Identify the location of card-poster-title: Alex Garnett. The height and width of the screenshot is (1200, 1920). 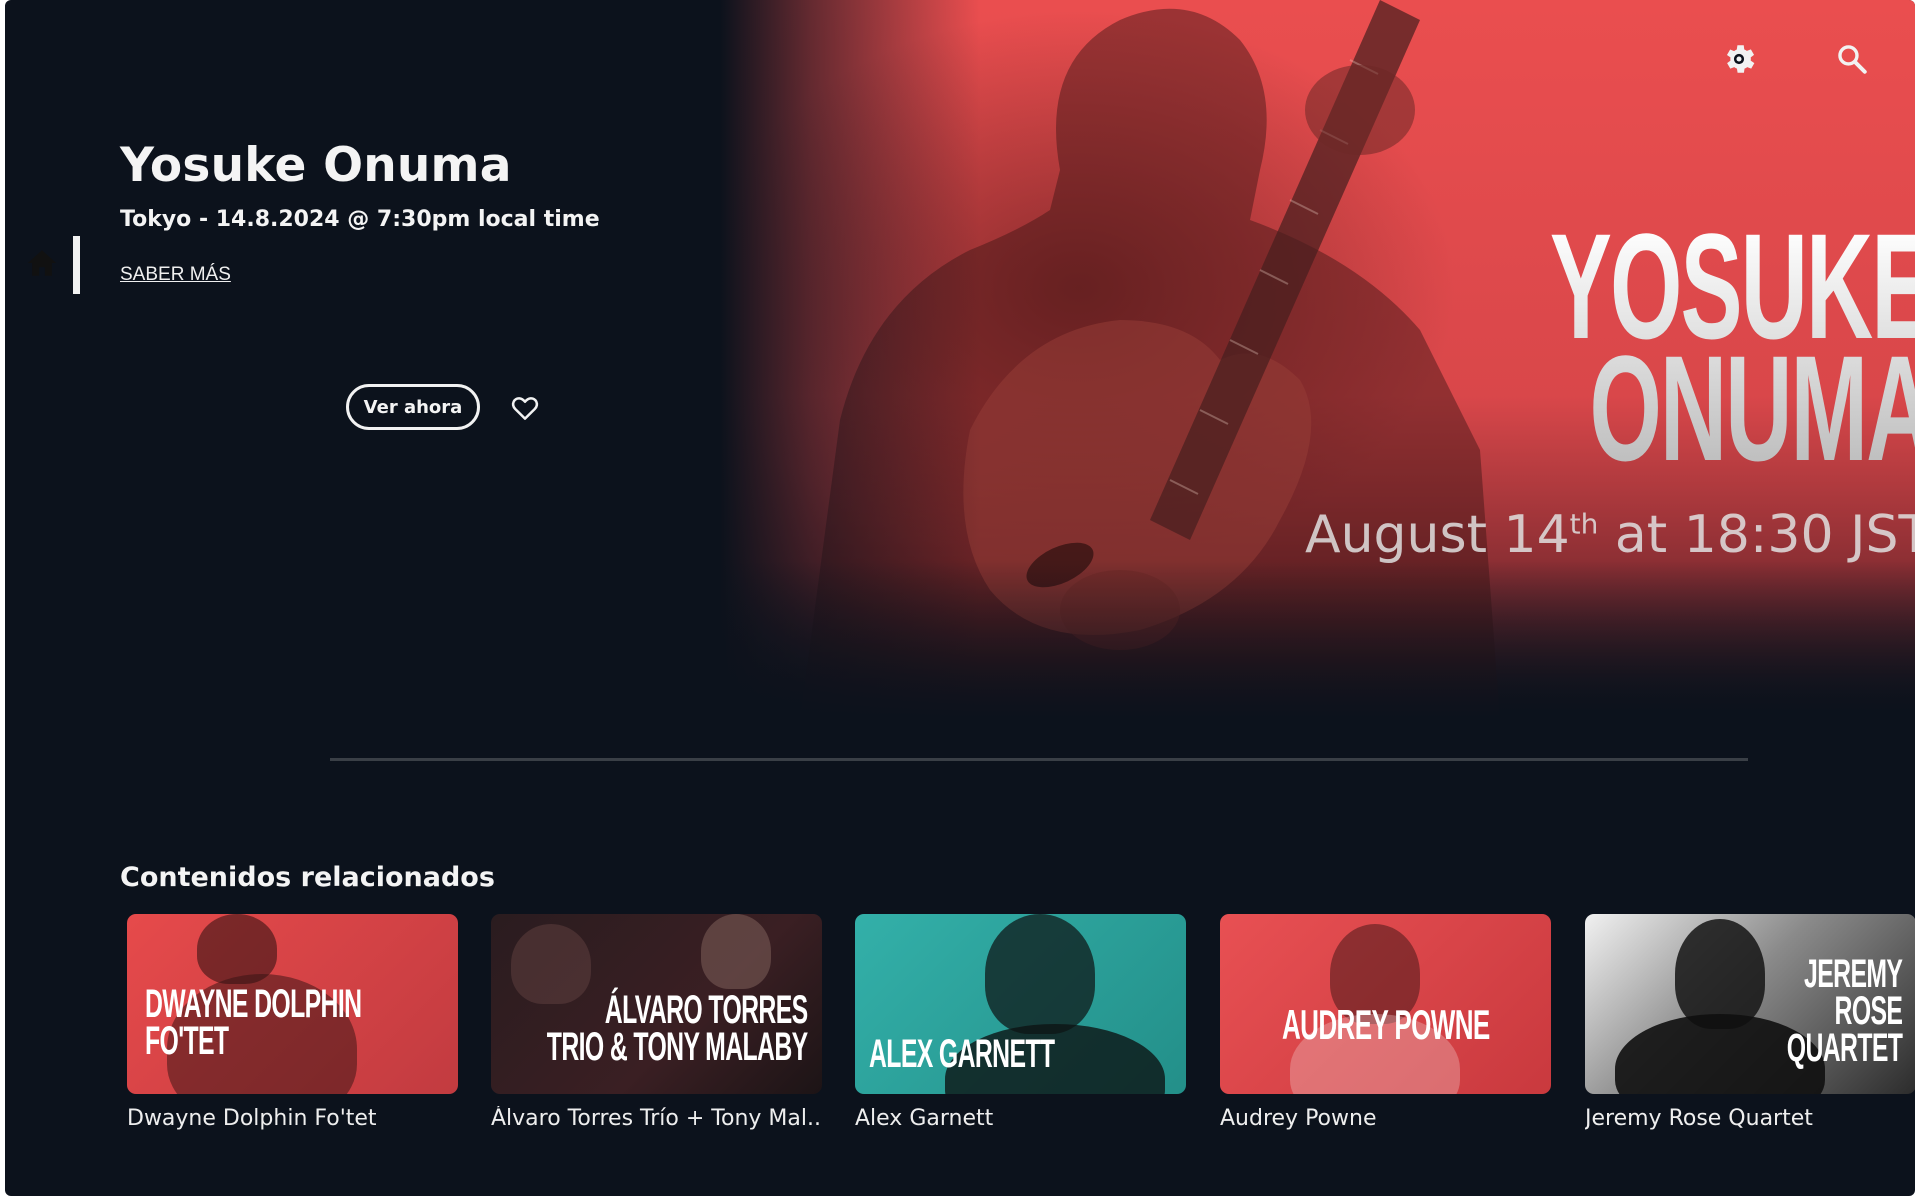
(962, 1054).